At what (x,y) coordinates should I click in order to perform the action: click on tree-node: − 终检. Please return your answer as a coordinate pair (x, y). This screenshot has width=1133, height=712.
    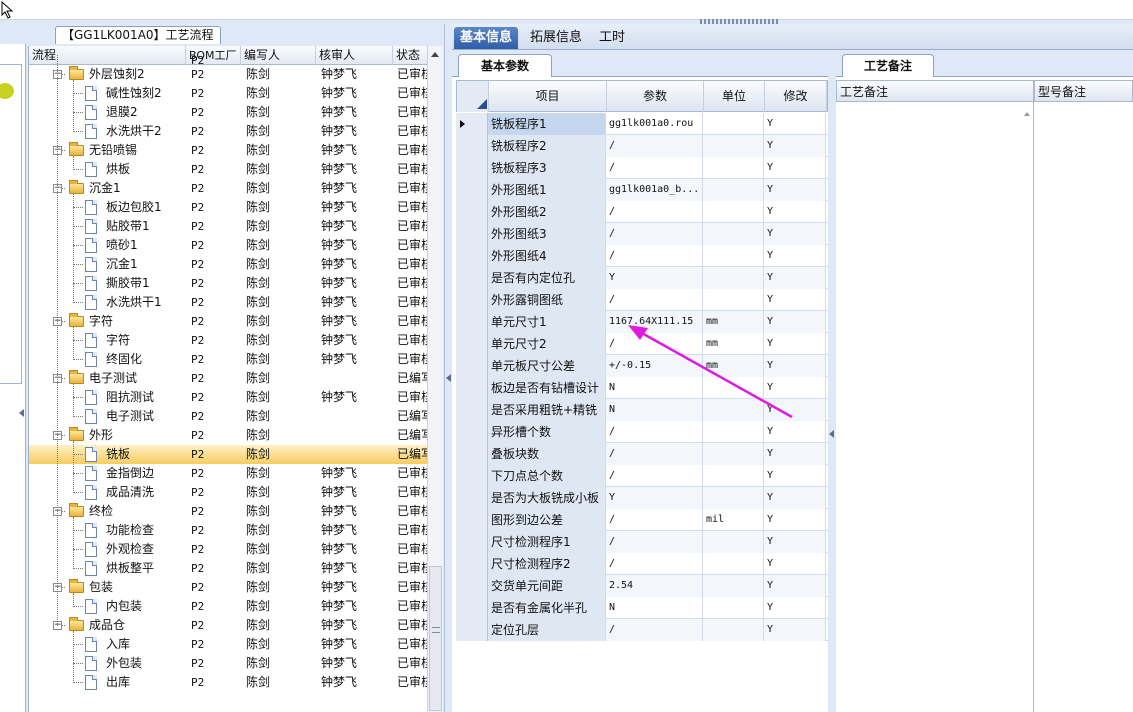
    Looking at the image, I should click on (107, 511).